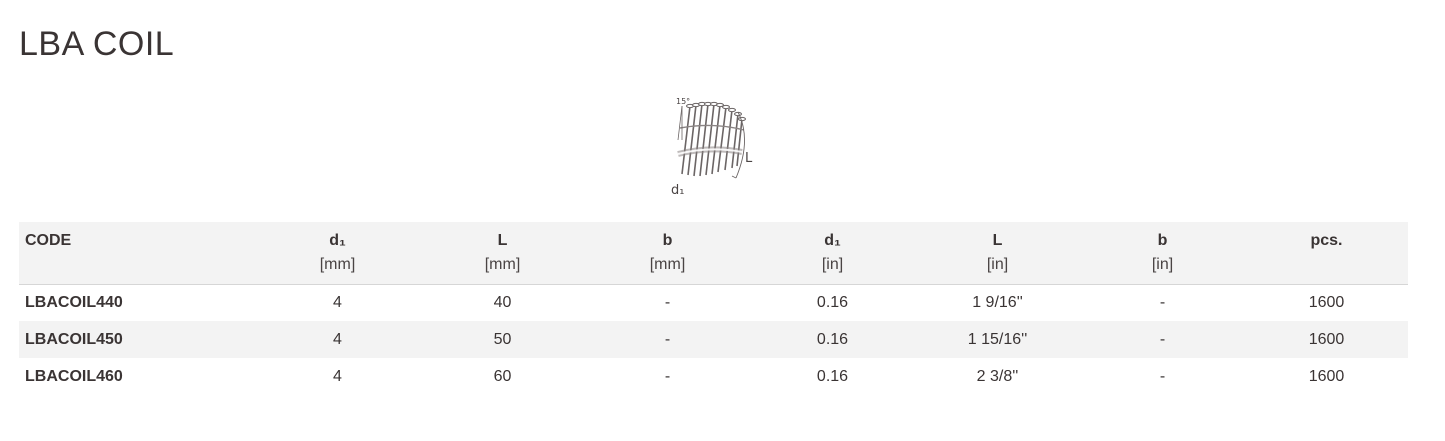 Image resolution: width=1445 pixels, height=441 pixels. I want to click on cell-l-mm: 40, so click(502, 302).